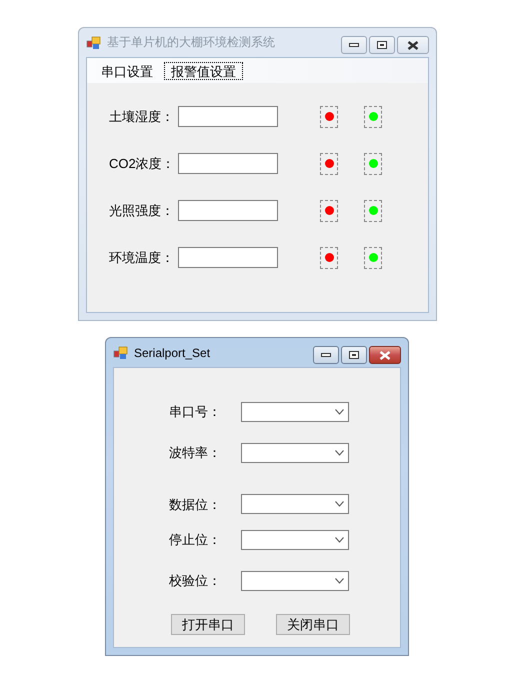 This screenshot has height=698, width=519. Describe the element at coordinates (142, 163) in the screenshot. I see `field-label: CO2浓度：` at that location.